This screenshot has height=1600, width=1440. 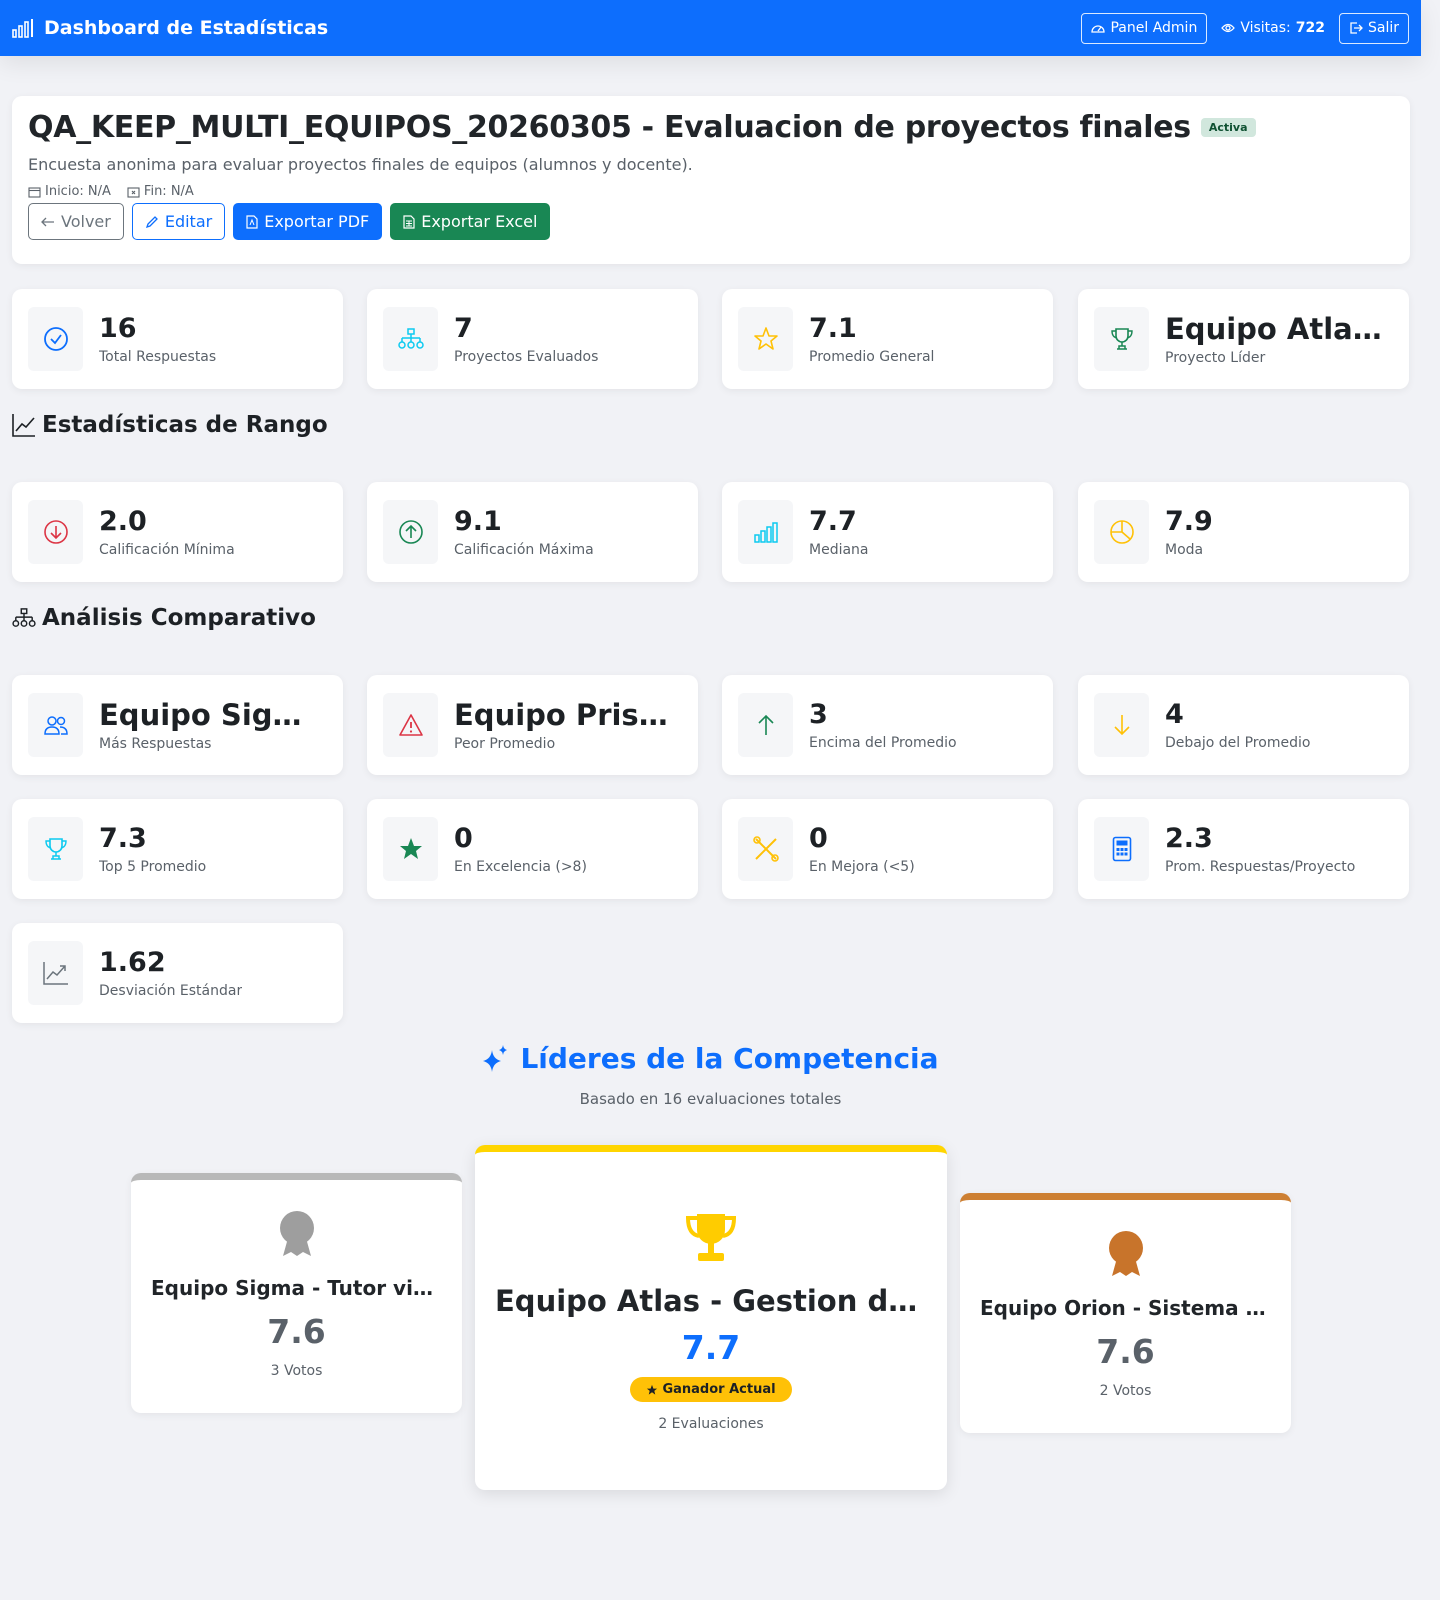 I want to click on winner-badge: Ganador Actual, so click(x=711, y=1389).